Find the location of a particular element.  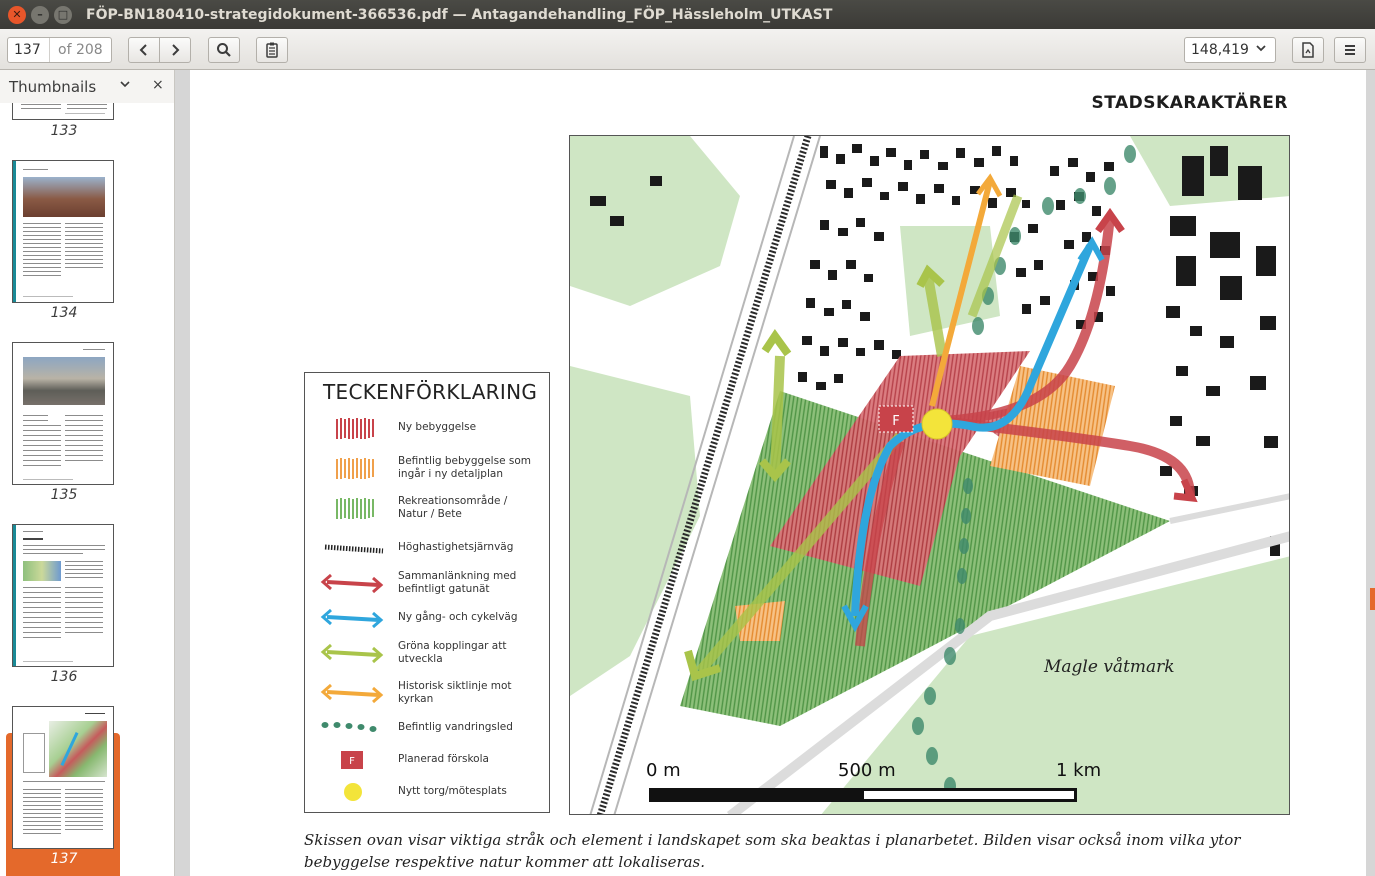

document-icon is located at coordinates (1308, 50).